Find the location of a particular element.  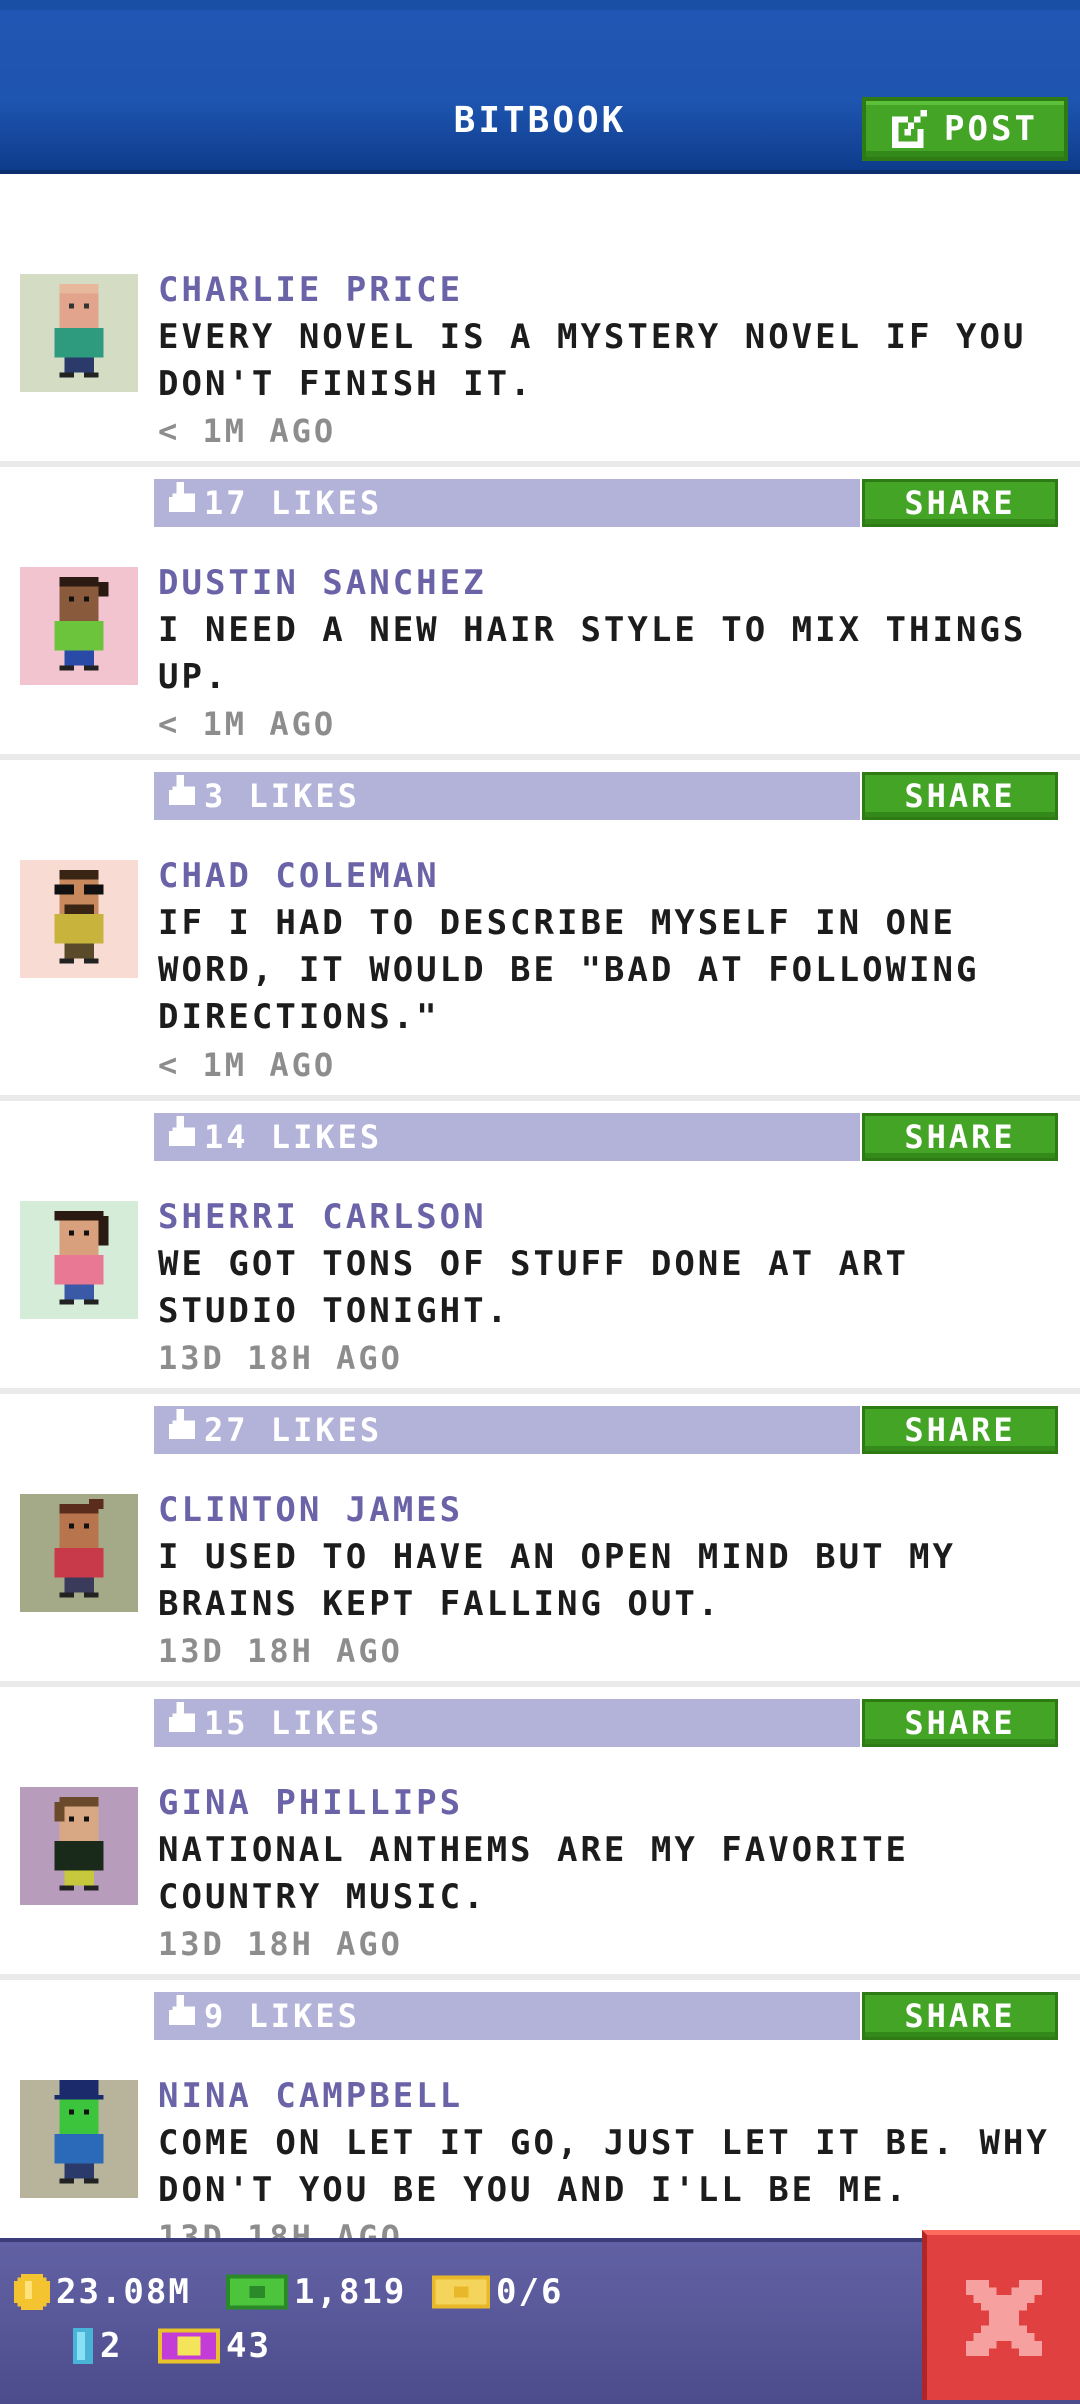

gems-stat: 43 is located at coordinates (214, 2346).